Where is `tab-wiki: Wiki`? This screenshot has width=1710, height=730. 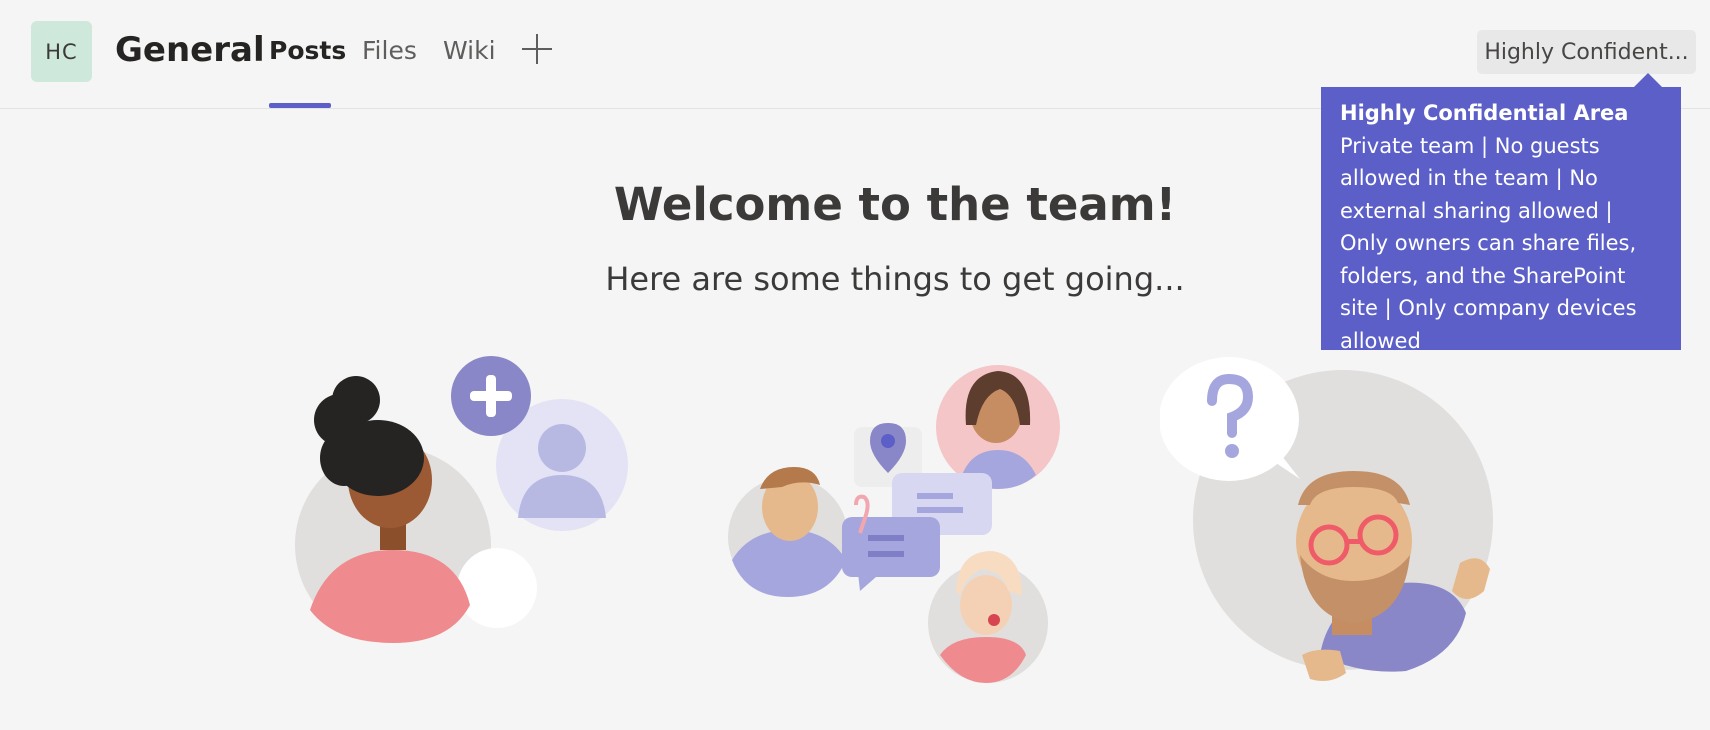
tab-wiki: Wiki is located at coordinates (469, 50).